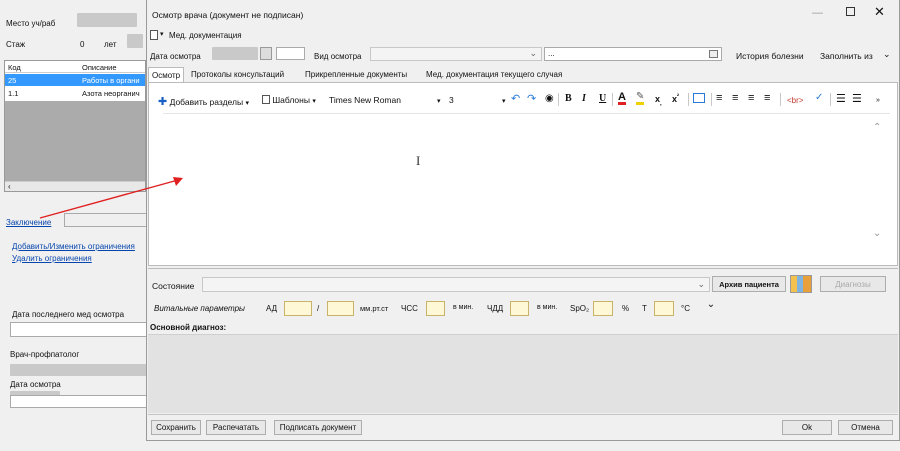 The image size is (900, 451). What do you see at coordinates (236, 427) in the screenshot?
I see `print-button: Распечатать` at bounding box center [236, 427].